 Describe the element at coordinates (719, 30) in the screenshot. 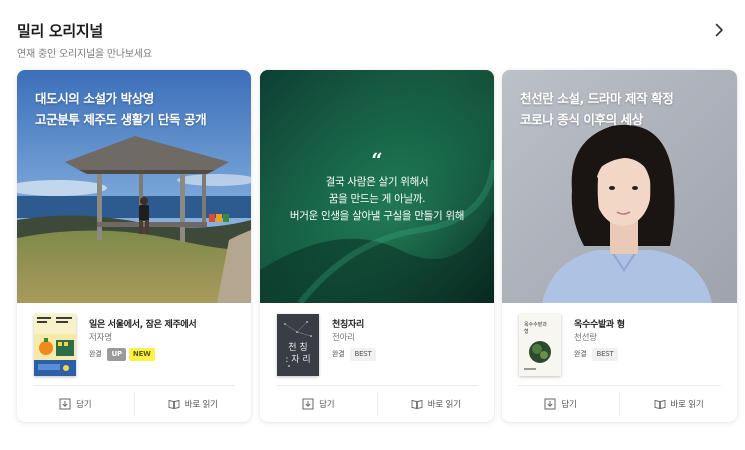

I see `chevron-right-icon` at that location.